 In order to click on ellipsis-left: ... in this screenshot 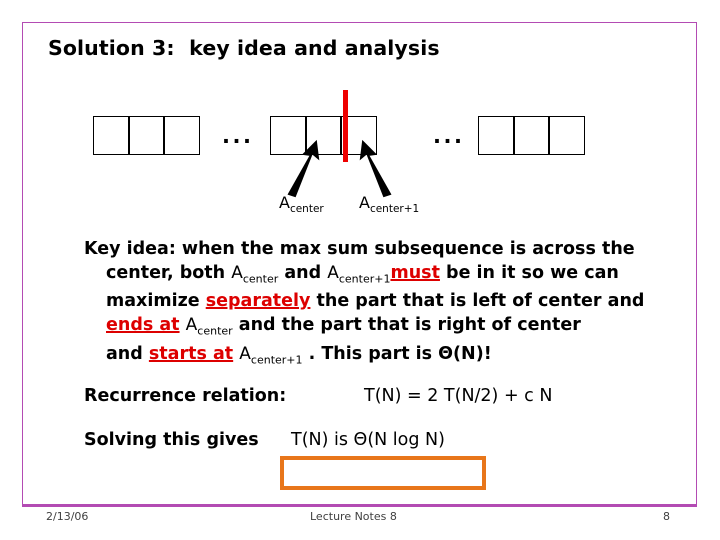, I will do `click(238, 136)`.